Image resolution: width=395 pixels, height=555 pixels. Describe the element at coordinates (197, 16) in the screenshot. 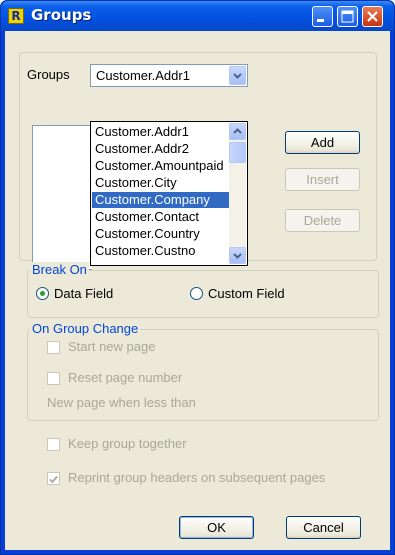

I see `title-bar: R Groups` at that location.